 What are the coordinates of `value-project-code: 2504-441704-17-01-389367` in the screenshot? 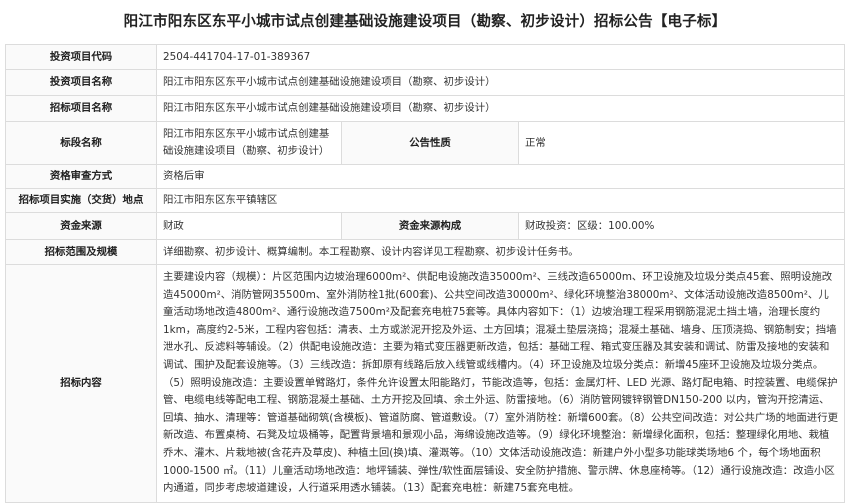 It's located at (500, 57).